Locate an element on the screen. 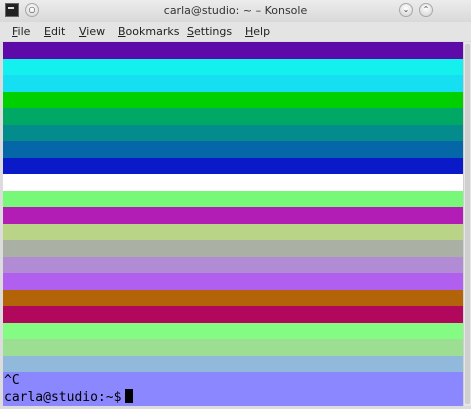 The image size is (471, 409). menu-settings: Settings is located at coordinates (209, 31).